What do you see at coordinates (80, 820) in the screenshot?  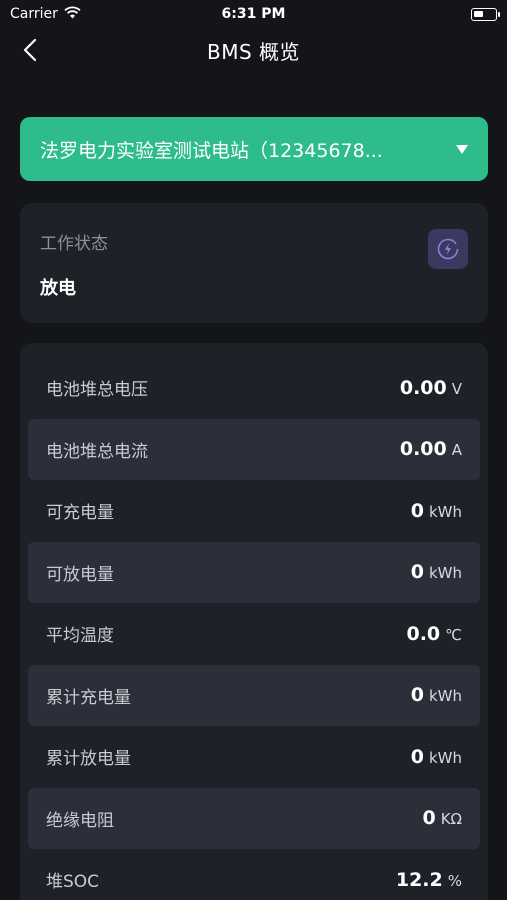 I see `metric-label: 绝缘电阻` at bounding box center [80, 820].